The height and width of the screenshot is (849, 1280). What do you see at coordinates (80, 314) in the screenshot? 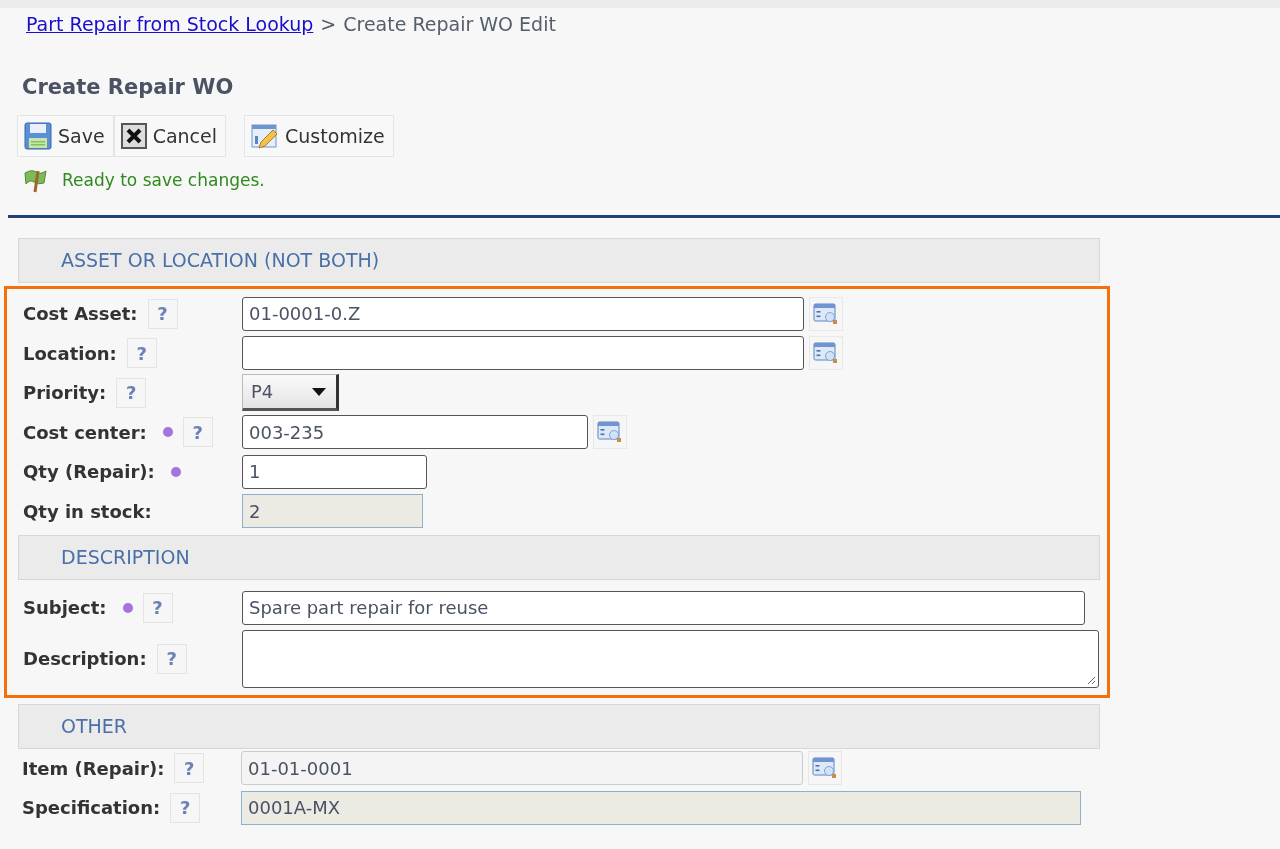
I see `field-label: Cost Asset:` at bounding box center [80, 314].